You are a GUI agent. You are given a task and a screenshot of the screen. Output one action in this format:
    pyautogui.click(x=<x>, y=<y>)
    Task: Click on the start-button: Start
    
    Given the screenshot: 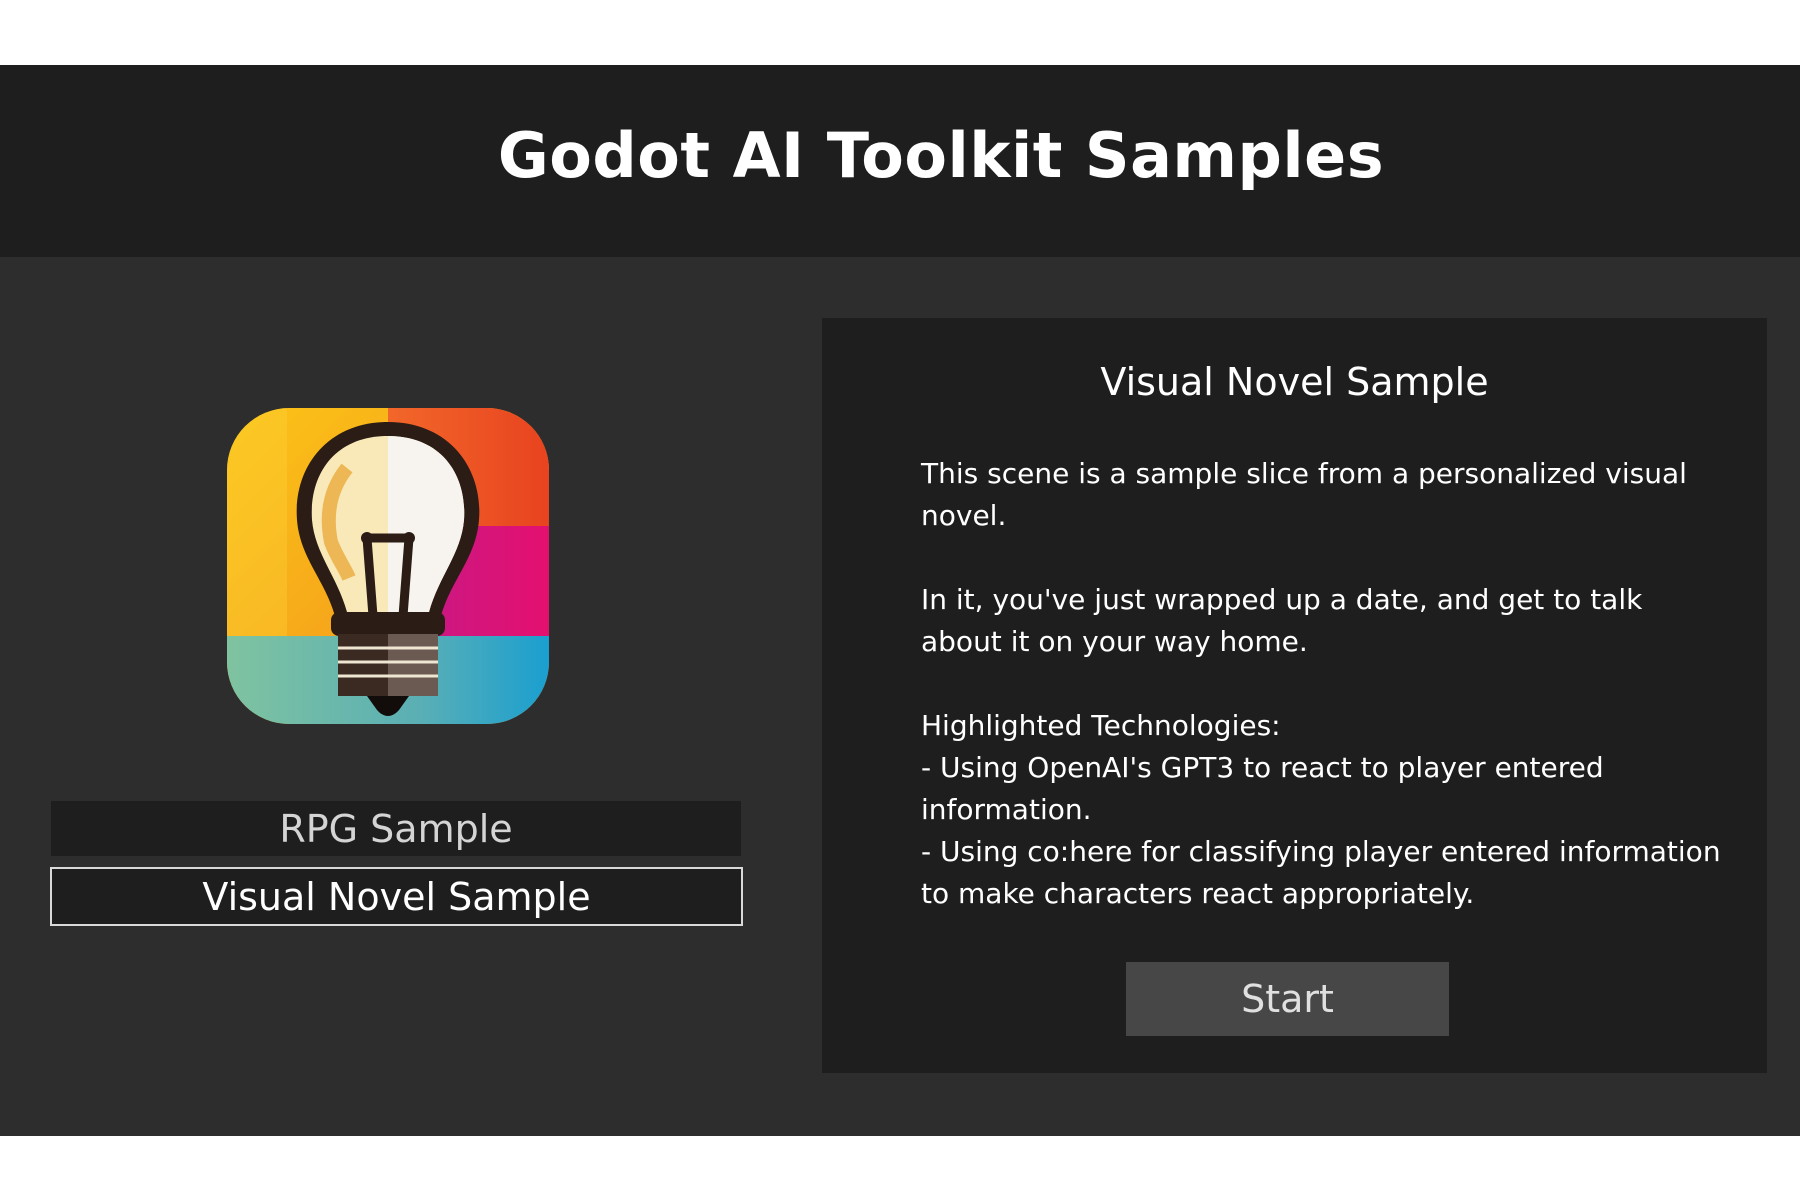 What is the action you would take?
    pyautogui.click(x=1287, y=999)
    